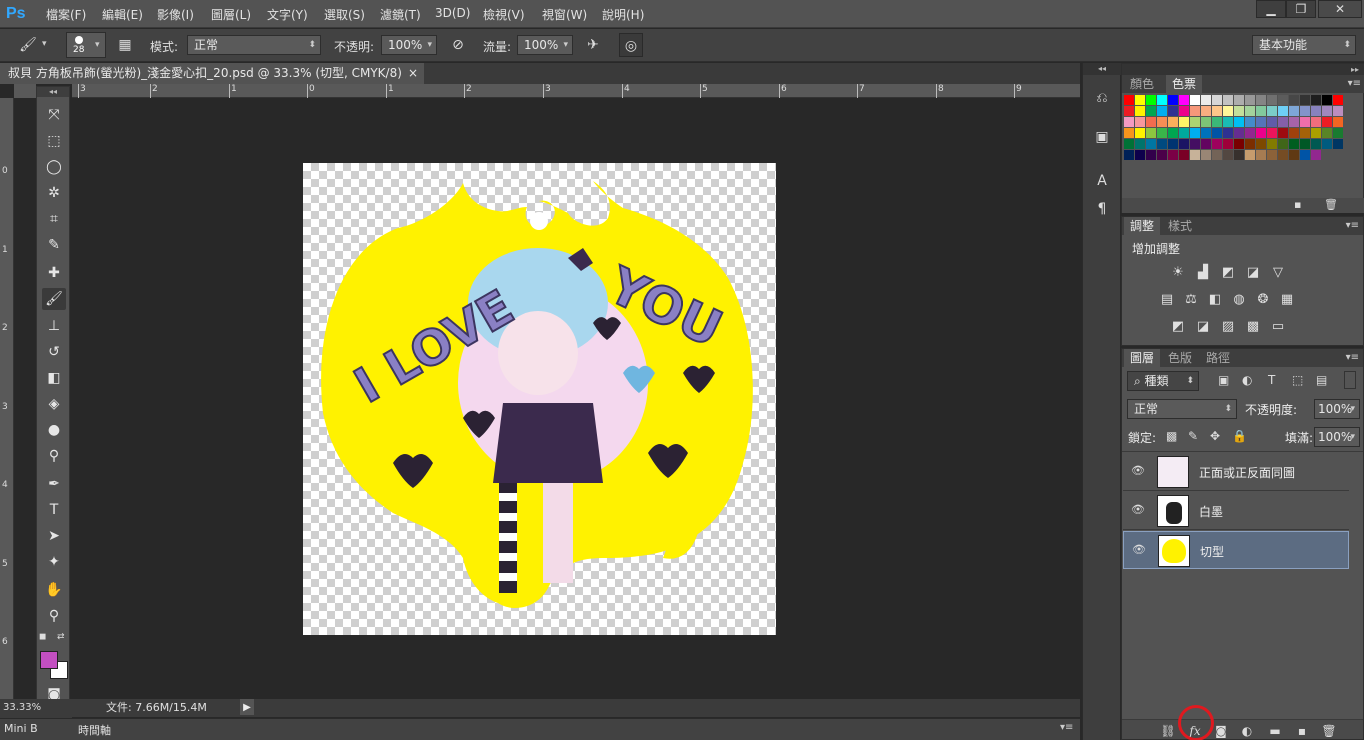  Describe the element at coordinates (1142, 358) in the screenshot. I see `tab-layers: 圖層` at that location.